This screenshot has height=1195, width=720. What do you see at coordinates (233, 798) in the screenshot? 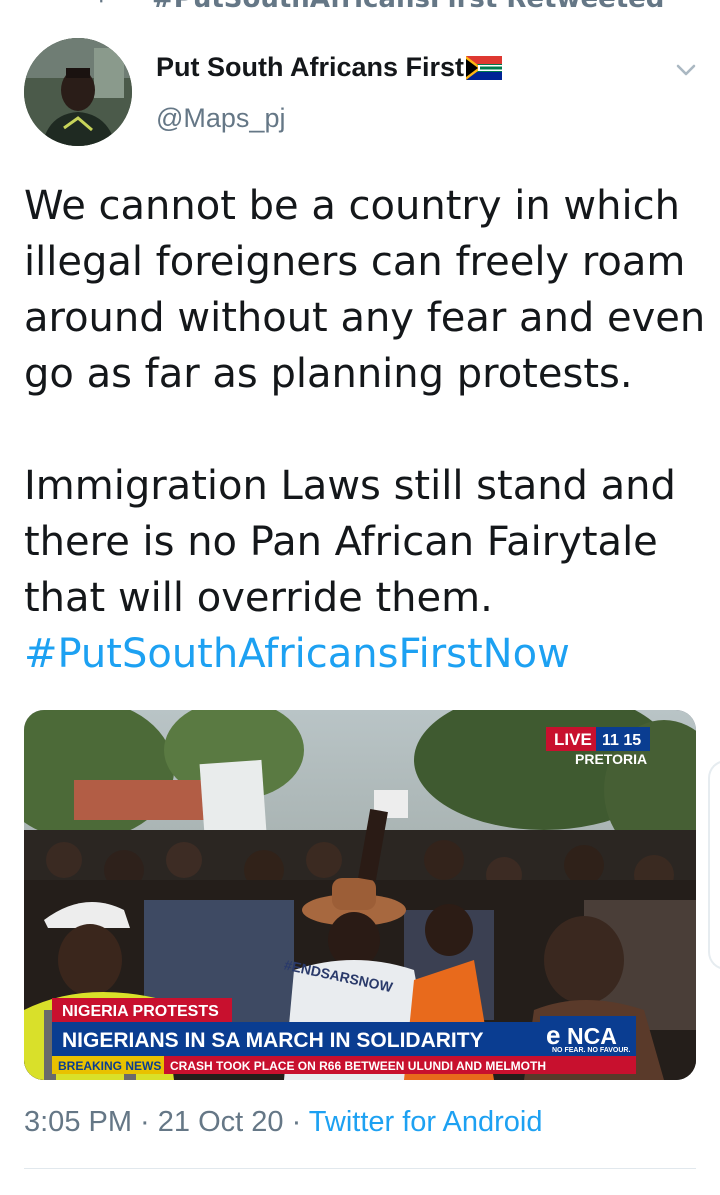
I see `protest-sign` at bounding box center [233, 798].